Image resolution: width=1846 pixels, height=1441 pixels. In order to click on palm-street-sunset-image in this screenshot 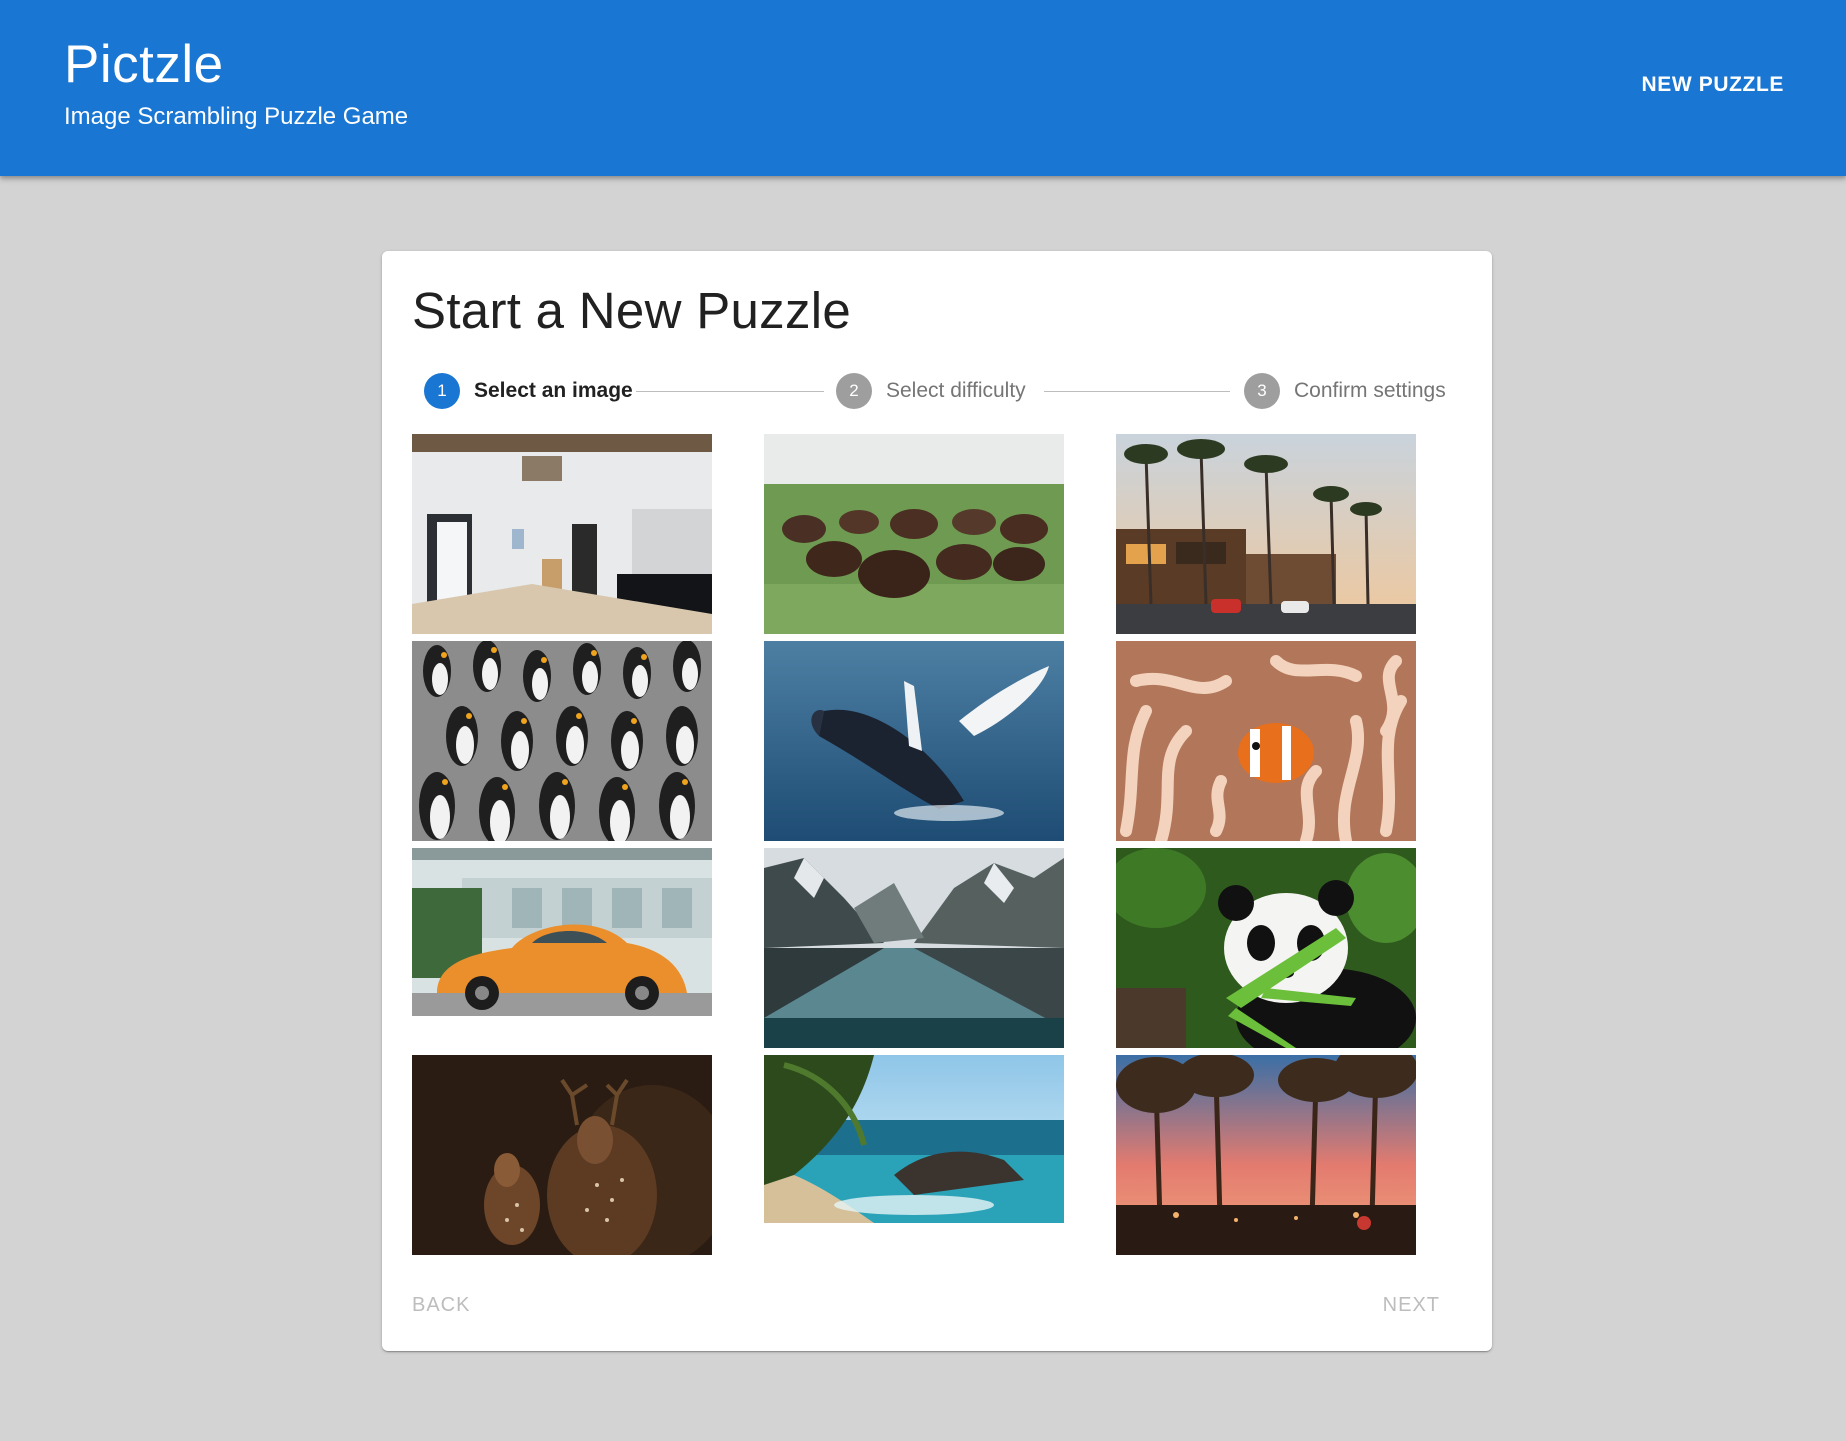, I will do `click(1266, 1155)`.